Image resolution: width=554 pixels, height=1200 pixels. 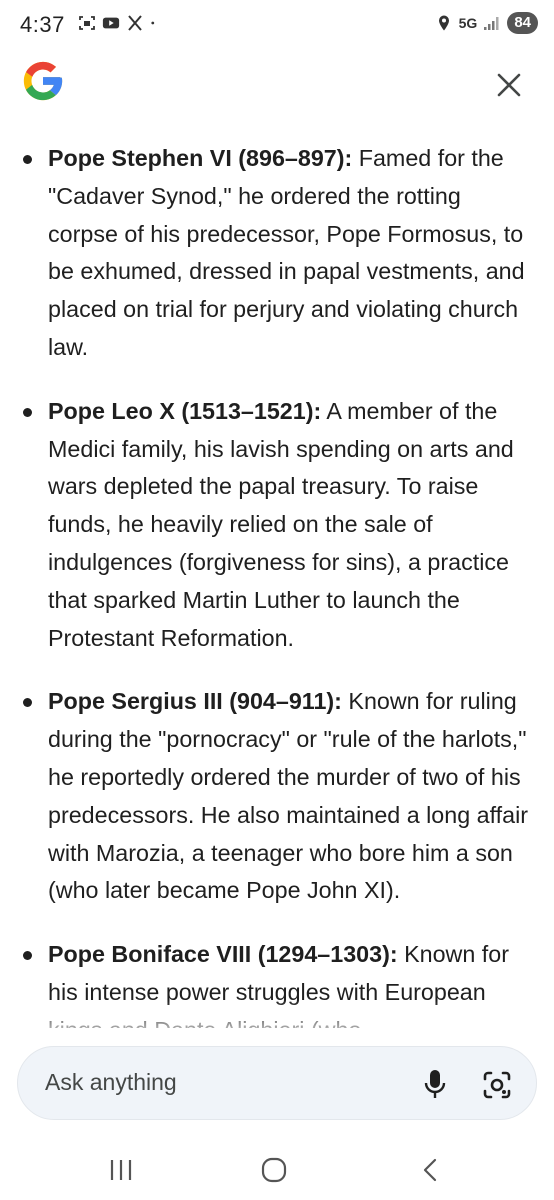 What do you see at coordinates (274, 1170) in the screenshot?
I see `home-icon` at bounding box center [274, 1170].